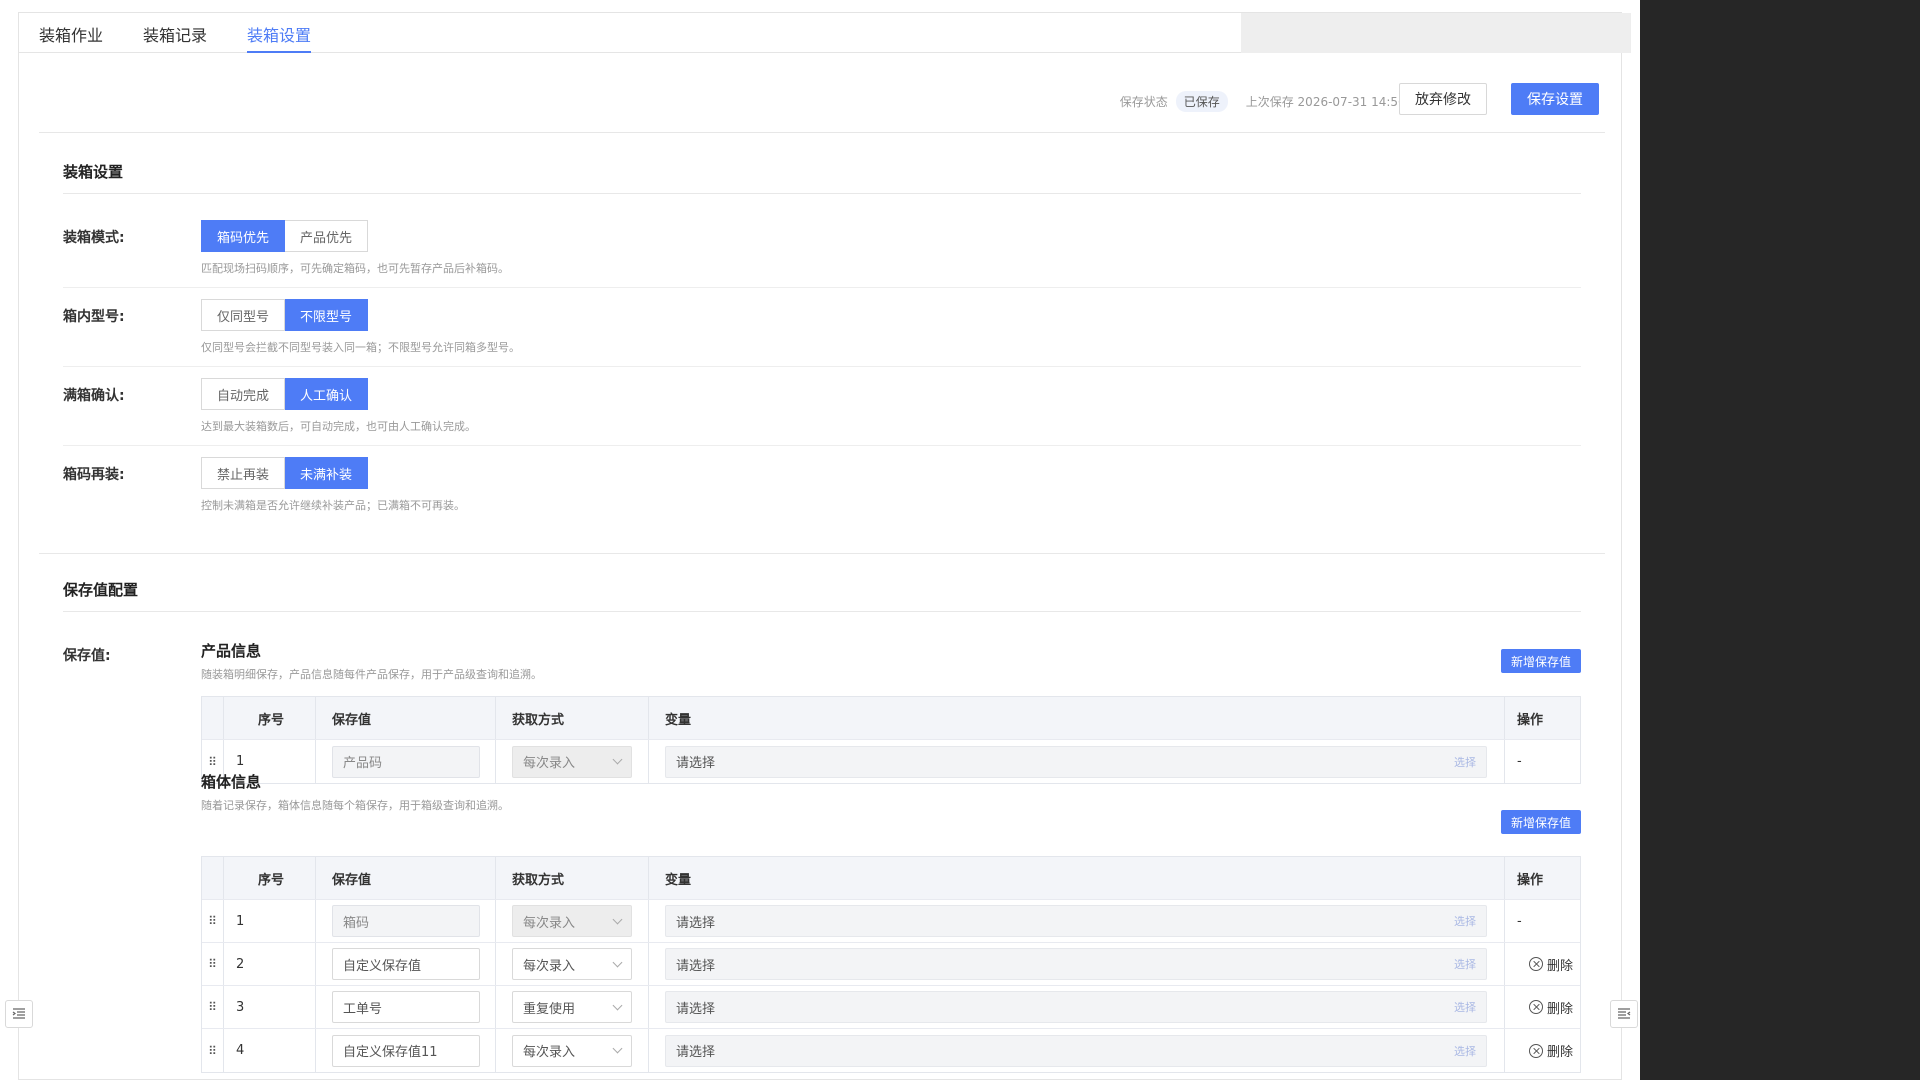 Image resolution: width=1920 pixels, height=1080 pixels. Describe the element at coordinates (243, 236) in the screenshot. I see `option-box-code-first: 箱码优先` at that location.